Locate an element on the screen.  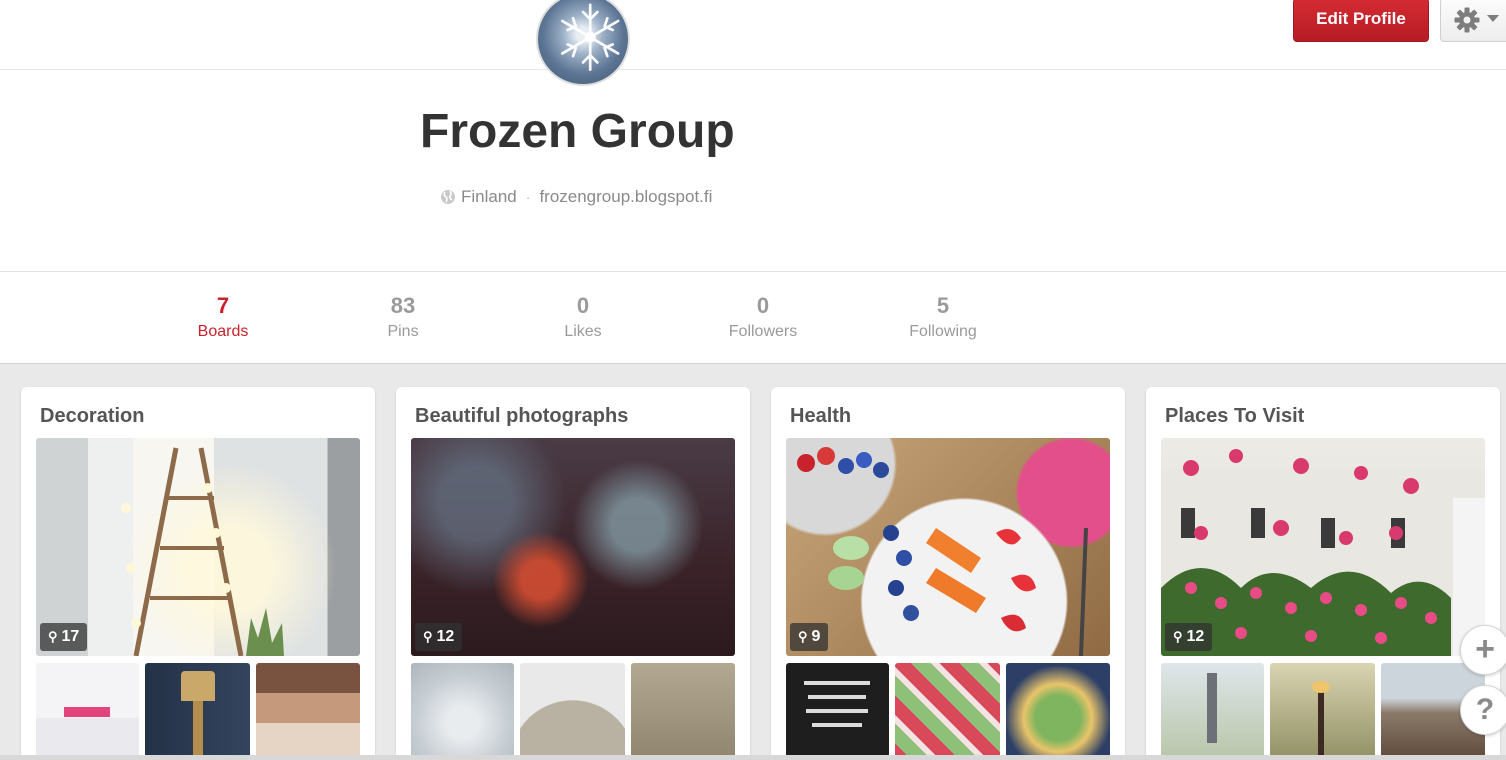
pin-count-badge: ⚲ 17 is located at coordinates (64, 637).